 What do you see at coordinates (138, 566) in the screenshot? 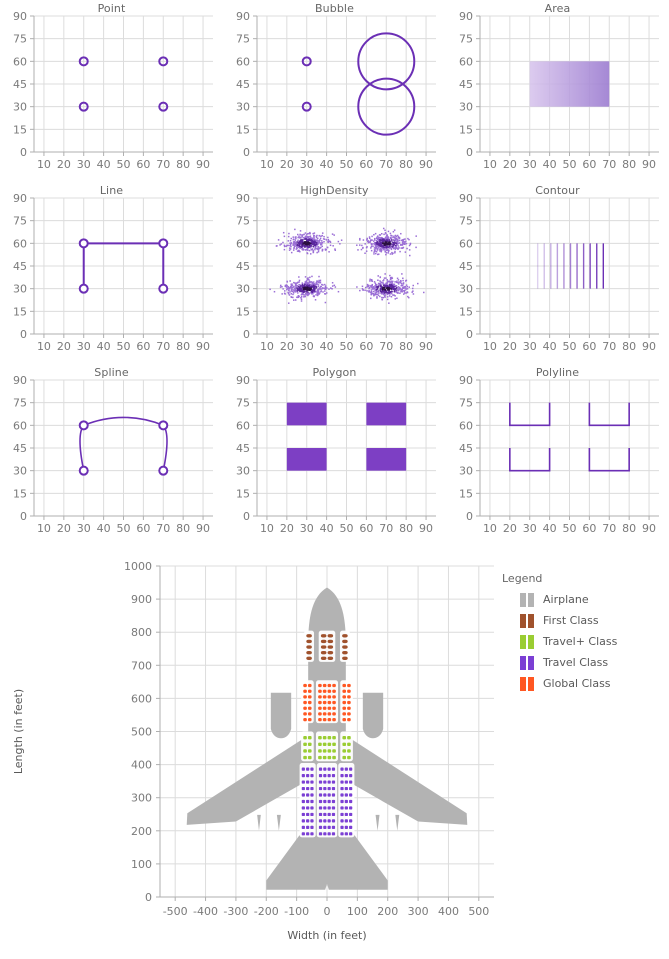
I see `svg-text: 1000` at bounding box center [138, 566].